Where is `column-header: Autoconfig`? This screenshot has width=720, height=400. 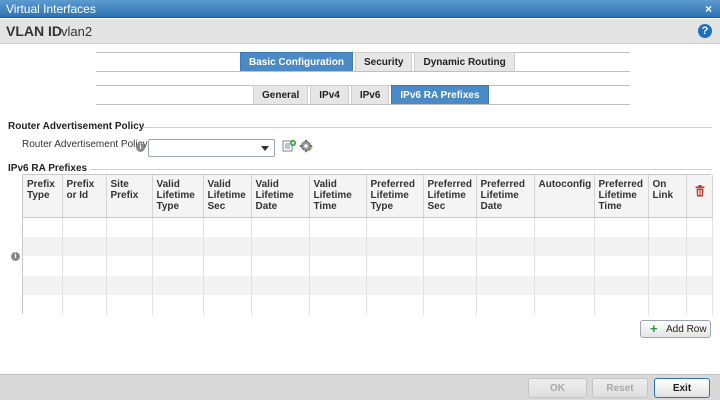
column-header: Autoconfig is located at coordinates (564, 196).